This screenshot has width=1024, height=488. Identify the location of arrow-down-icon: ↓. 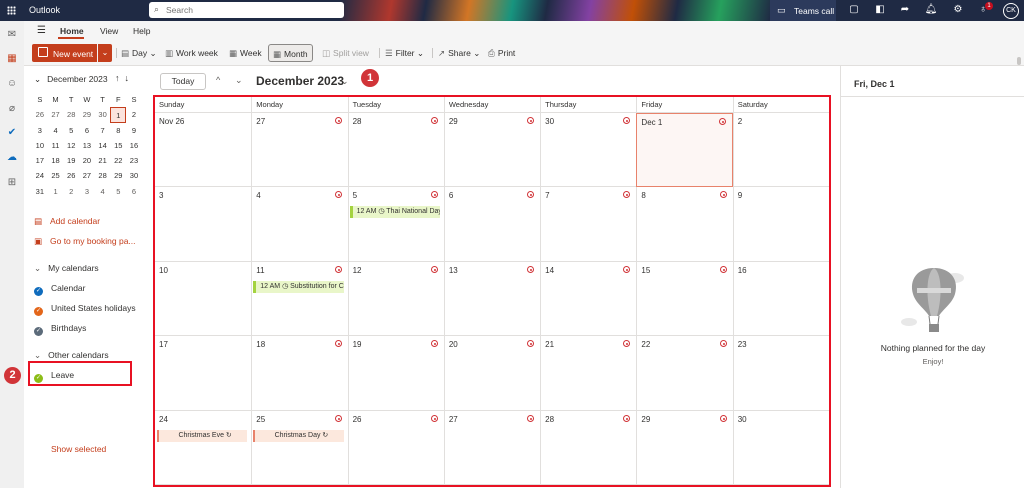
(127, 78).